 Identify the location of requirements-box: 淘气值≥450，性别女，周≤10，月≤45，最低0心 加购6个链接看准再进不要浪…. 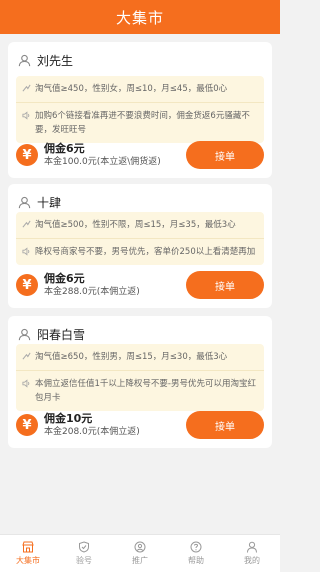
(140, 109).